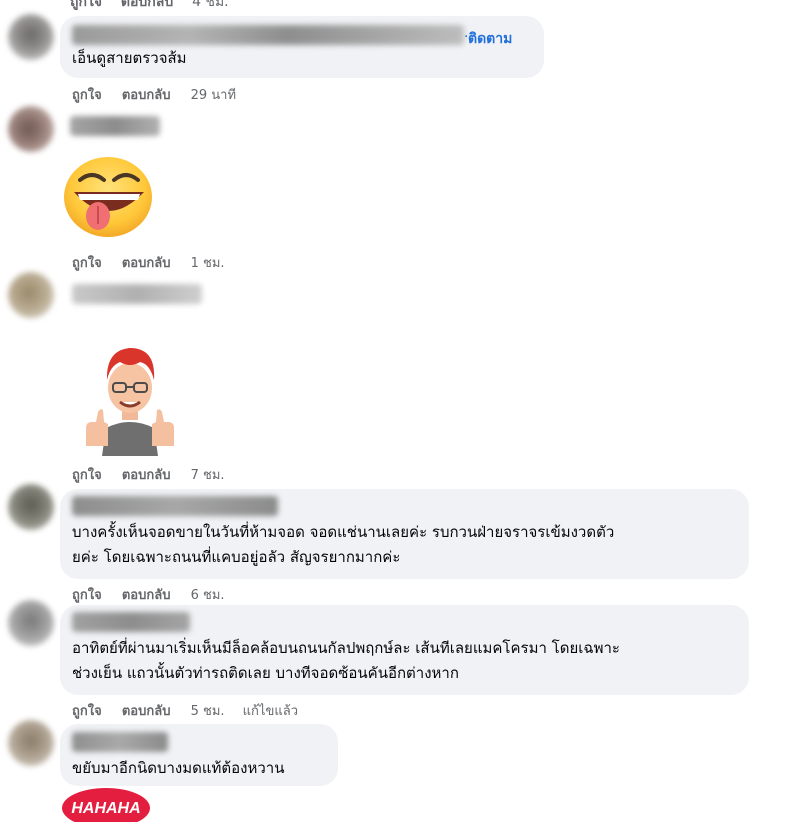 This screenshot has width=800, height=822. I want to click on haha-sticker: HAHAHA, so click(106, 805).